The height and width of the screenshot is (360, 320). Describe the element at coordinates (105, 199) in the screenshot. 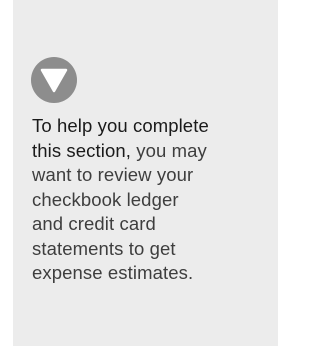

I see `tip-body-text: checkbook ledger` at that location.